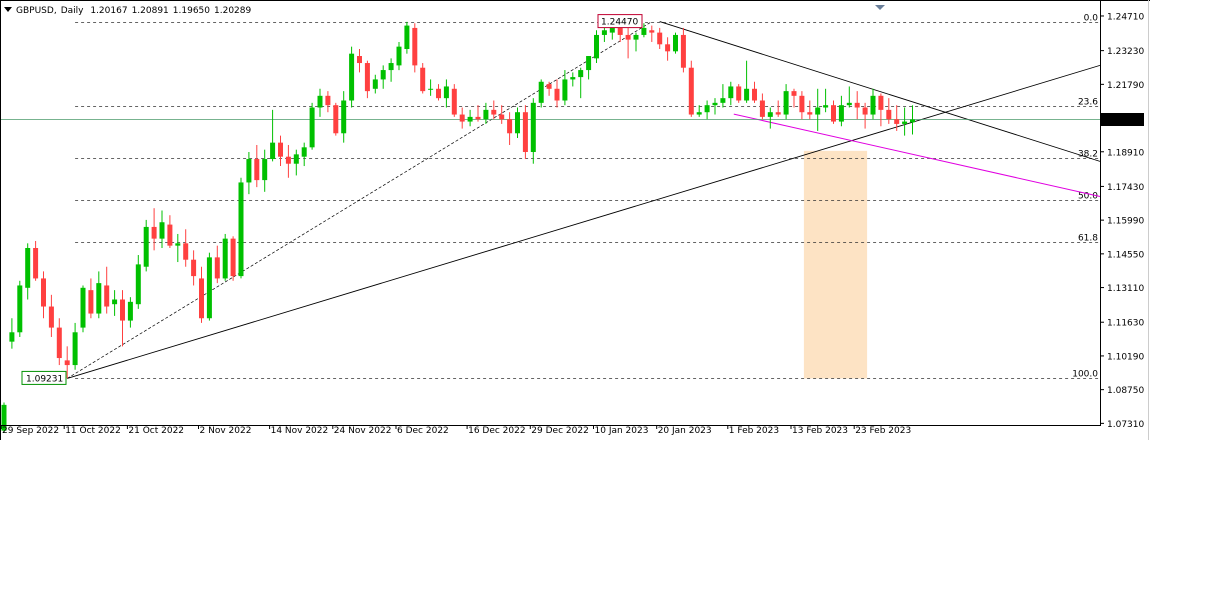  Describe the element at coordinates (8, 9) in the screenshot. I see `dropdown-triangle-icon` at that location.